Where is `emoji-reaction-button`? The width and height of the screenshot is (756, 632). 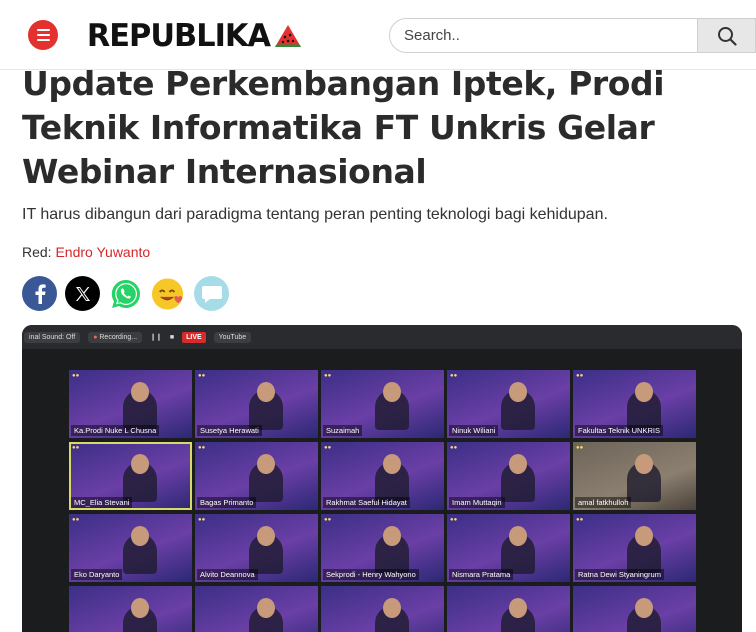 emoji-reaction-button is located at coordinates (168, 293).